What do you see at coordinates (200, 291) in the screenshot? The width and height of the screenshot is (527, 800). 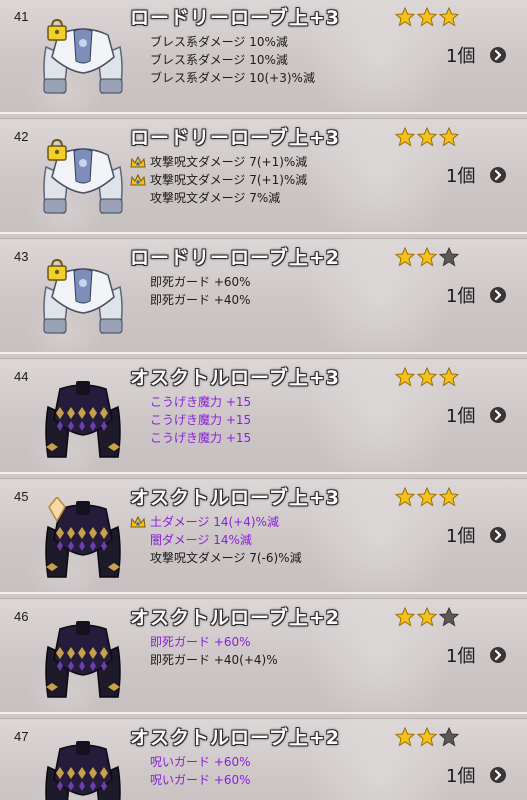 I see `effect-list: 即死ガード +60% 即死ガード +40%` at bounding box center [200, 291].